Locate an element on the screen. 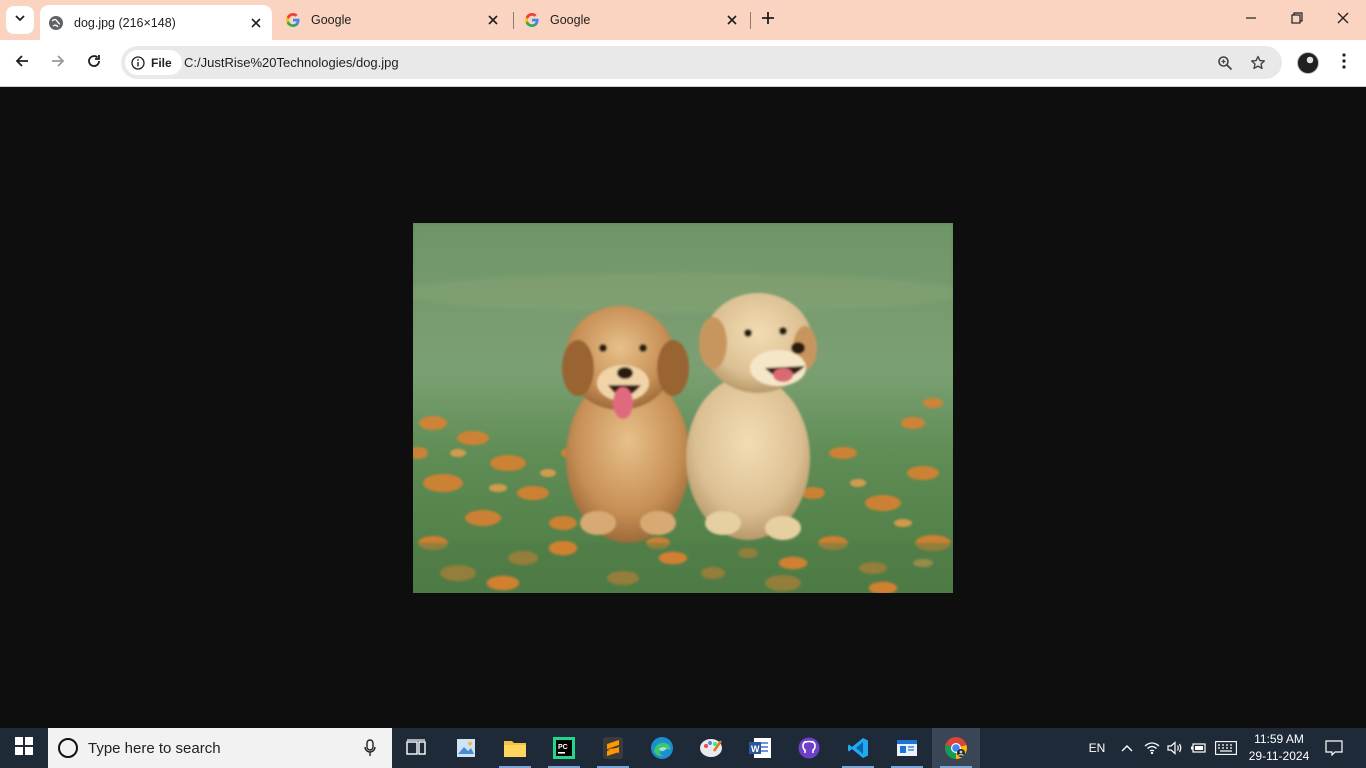 This screenshot has width=1366, height=768. battery-icon is located at coordinates (1198, 748).